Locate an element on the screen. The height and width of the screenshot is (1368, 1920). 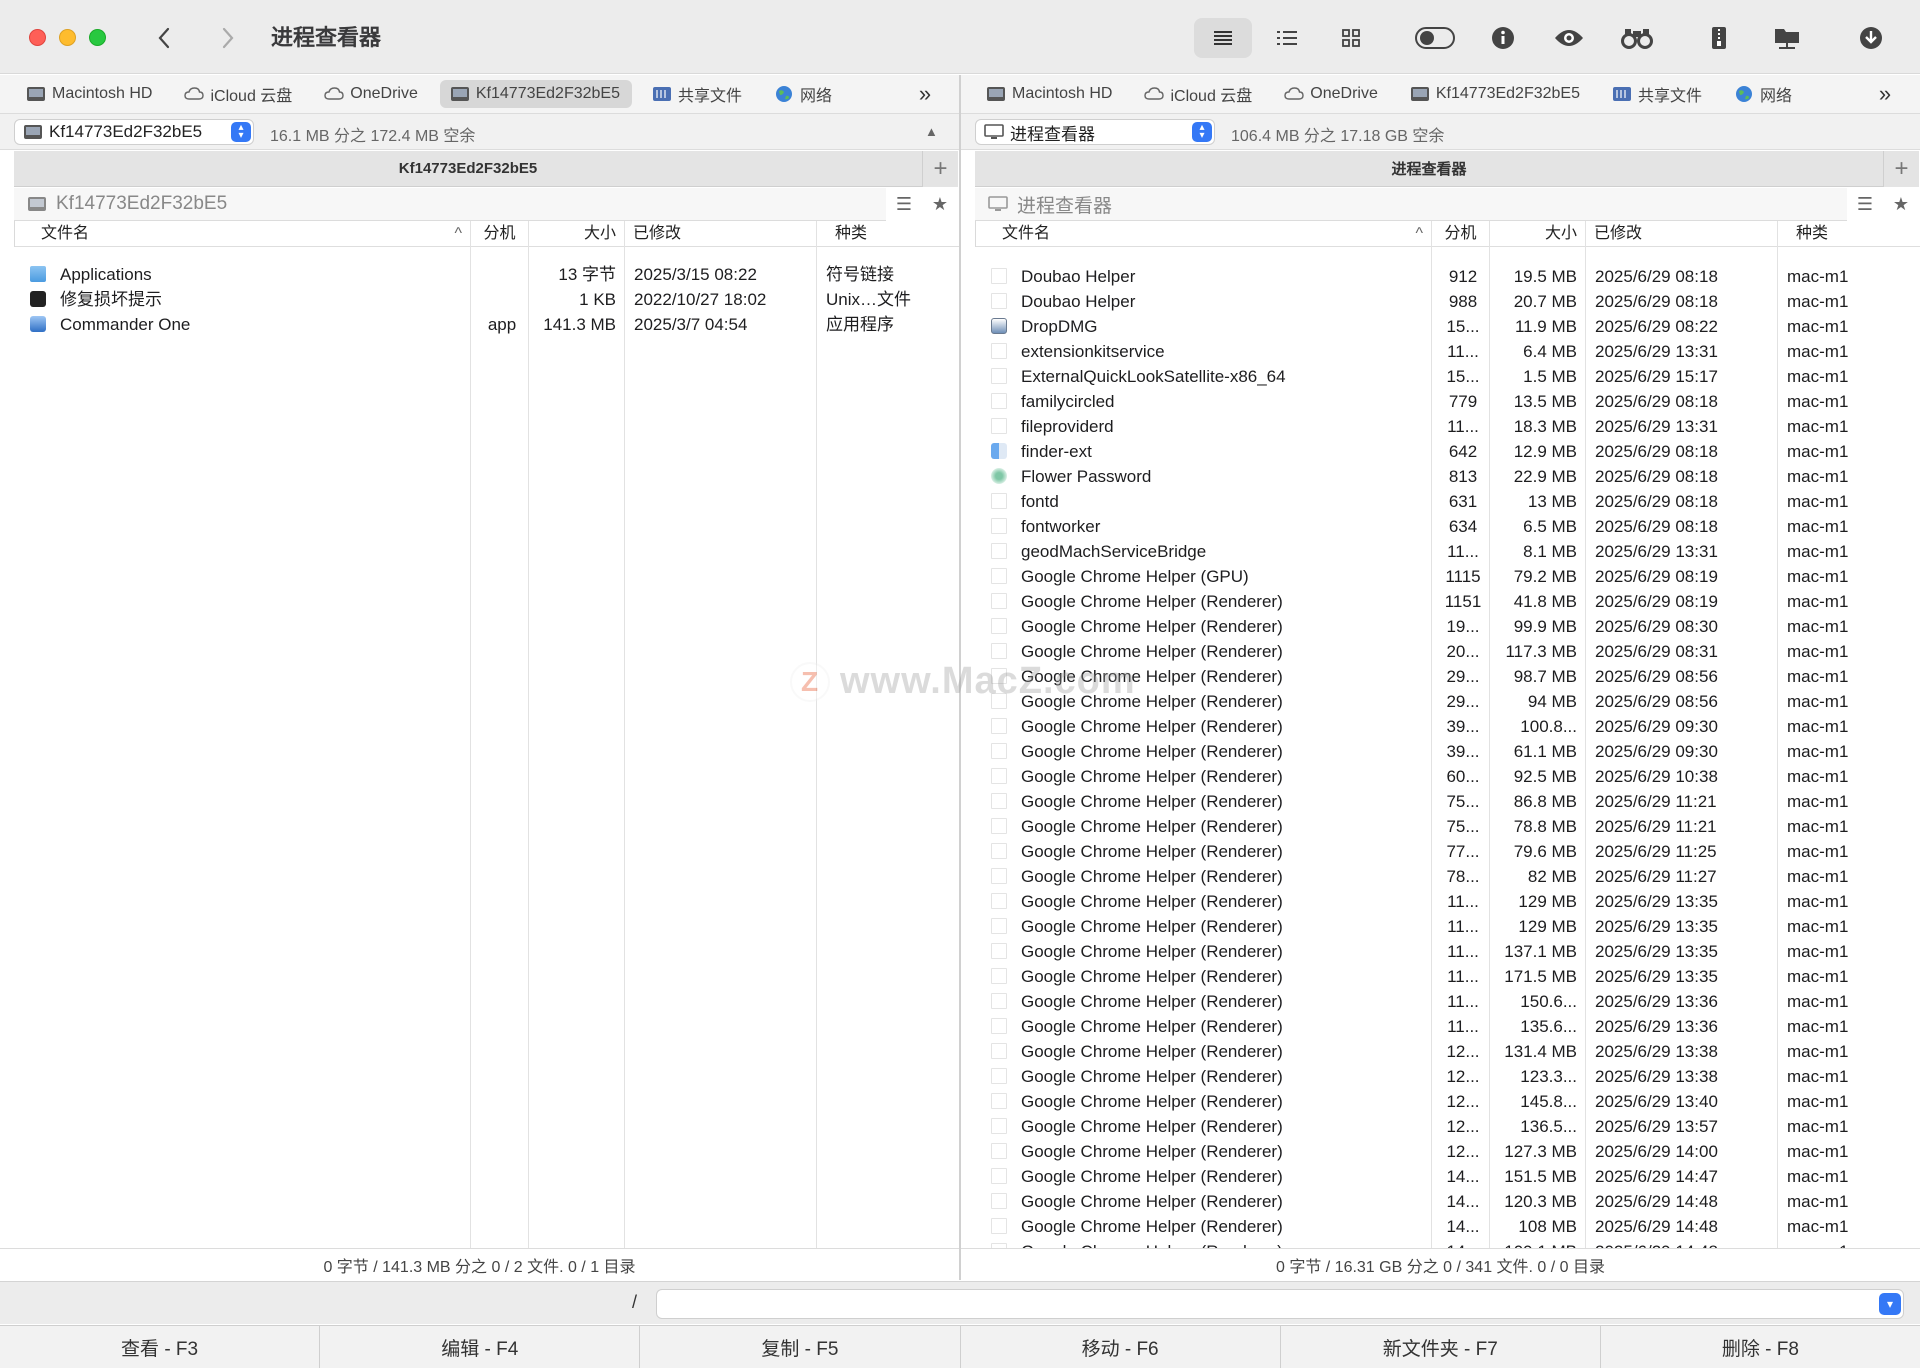
right-tab-3: Kf14773Ed2F32bE5 is located at coordinates (1496, 94).